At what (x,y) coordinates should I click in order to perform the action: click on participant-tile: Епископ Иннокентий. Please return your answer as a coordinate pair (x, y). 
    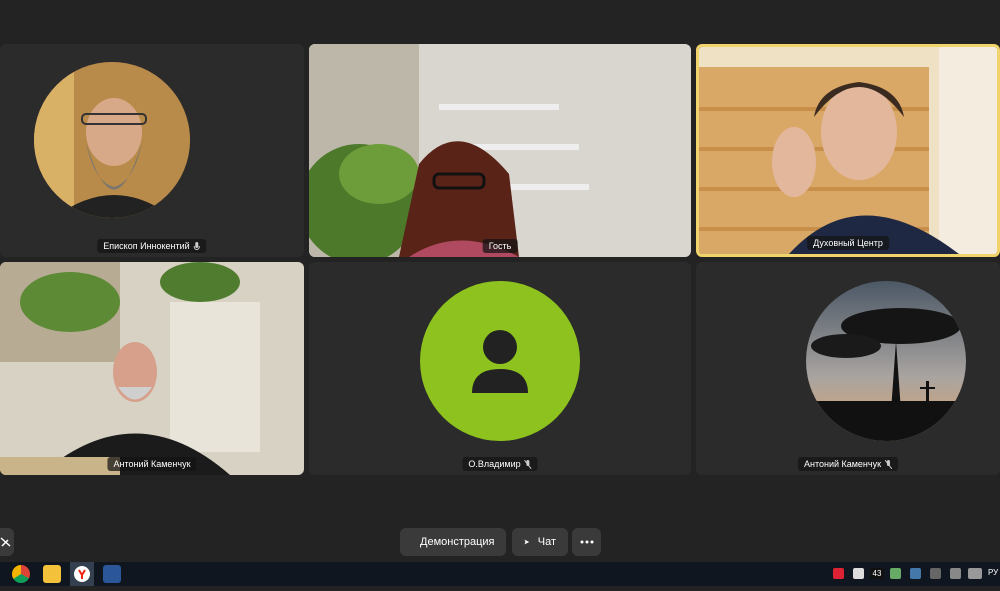
    Looking at the image, I should click on (152, 150).